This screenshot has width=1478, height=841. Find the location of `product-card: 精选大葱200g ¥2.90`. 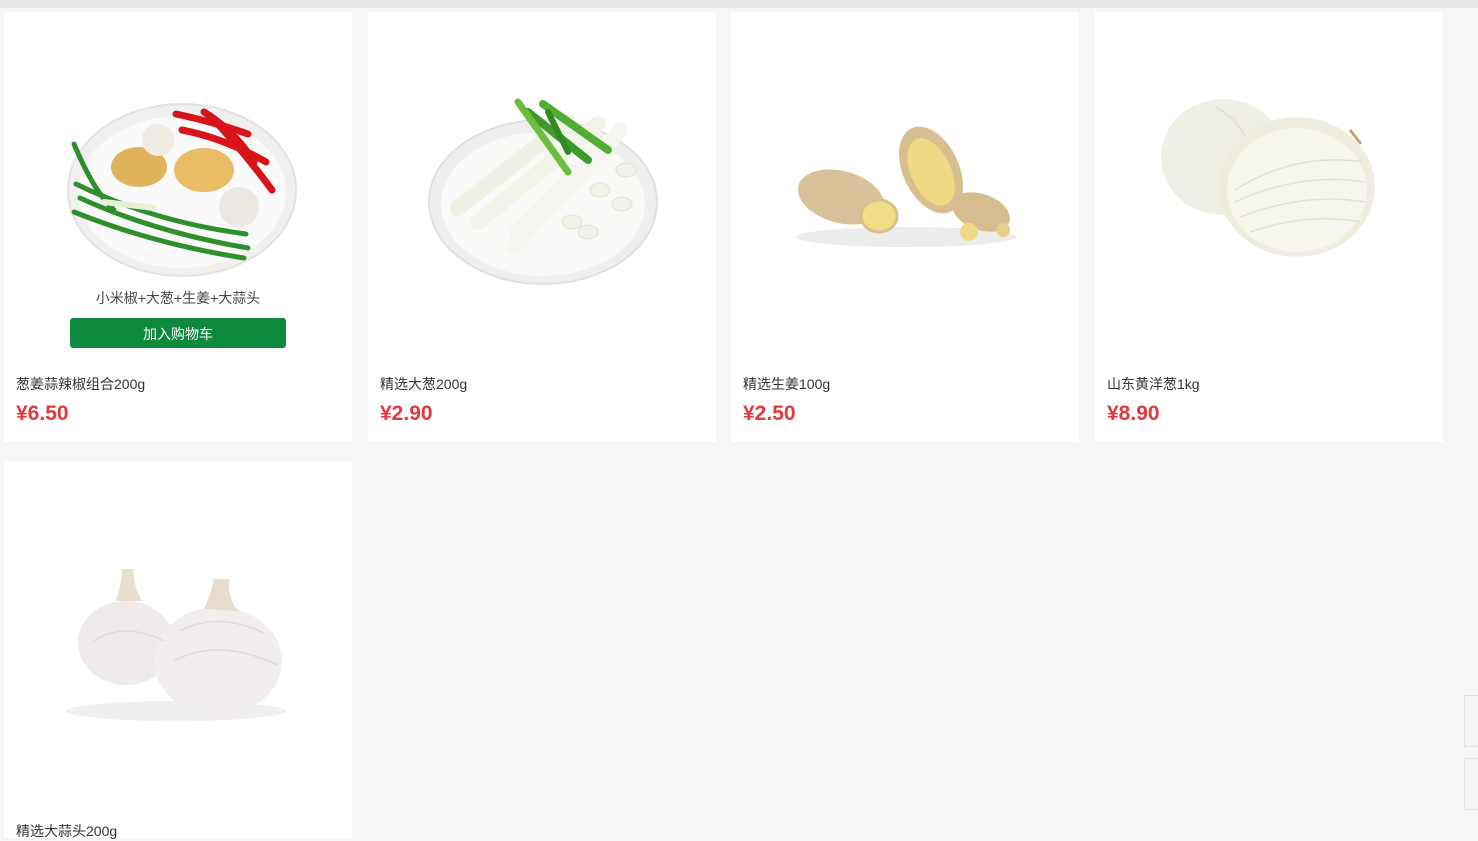

product-card: 精选大葱200g ¥2.90 is located at coordinates (542, 227).